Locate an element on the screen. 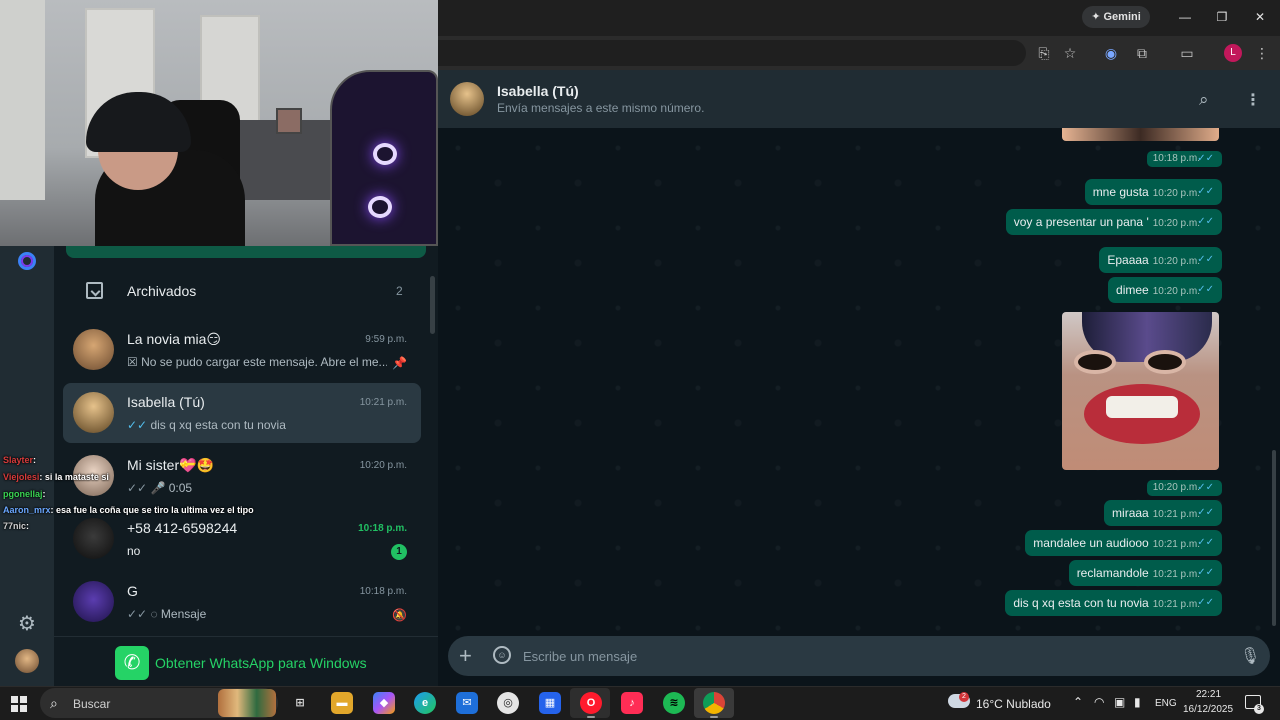  get-whatsapp-link: Obtener WhatsApp para Windows is located at coordinates (261, 663).